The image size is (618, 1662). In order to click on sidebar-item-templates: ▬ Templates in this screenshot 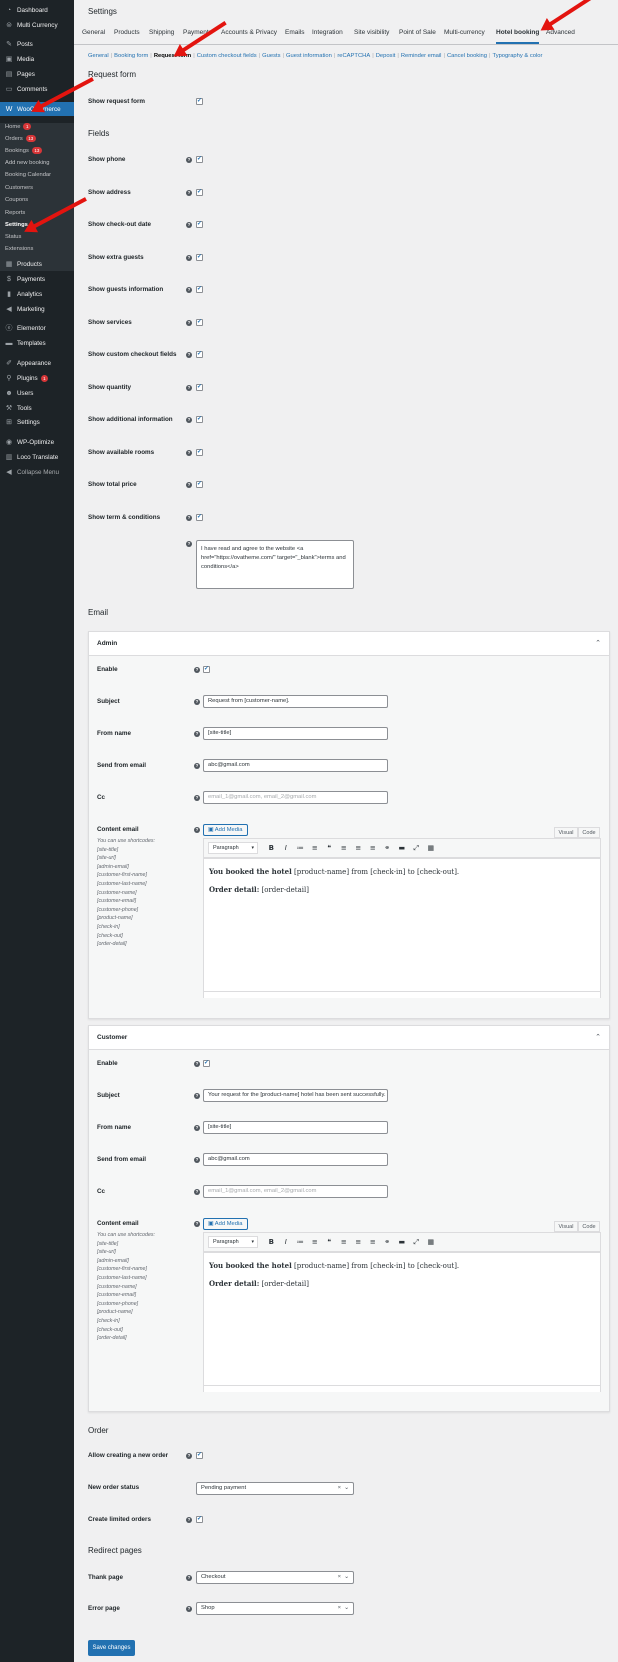, I will do `click(37, 343)`.